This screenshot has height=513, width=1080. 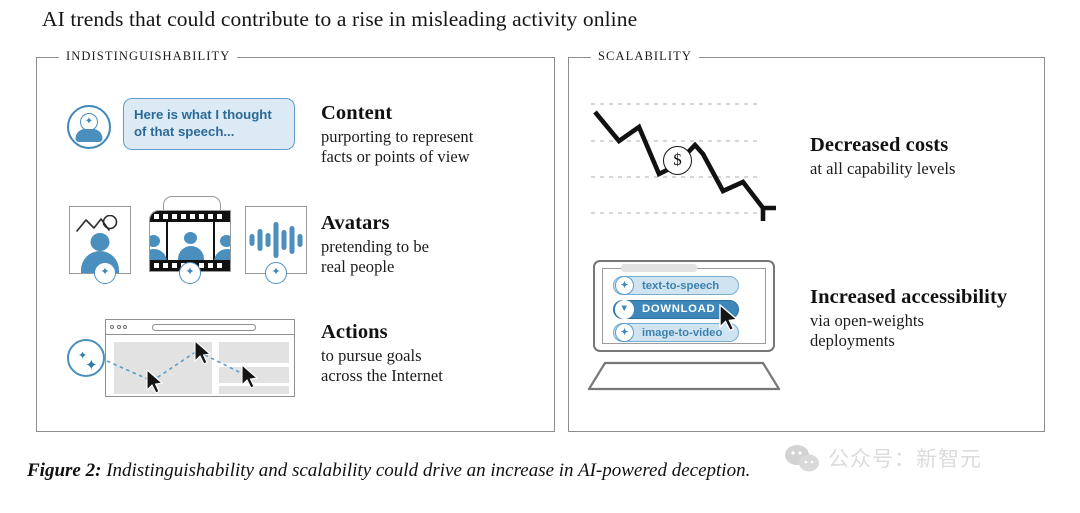 What do you see at coordinates (677, 160) in the screenshot?
I see `dollar-badge: $` at bounding box center [677, 160].